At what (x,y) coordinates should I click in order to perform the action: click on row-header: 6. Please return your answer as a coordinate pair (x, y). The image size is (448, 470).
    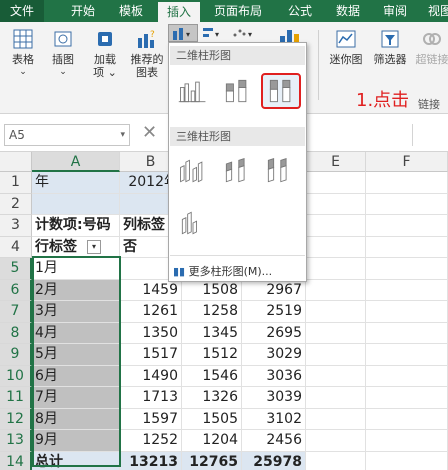
    Looking at the image, I should click on (16, 290).